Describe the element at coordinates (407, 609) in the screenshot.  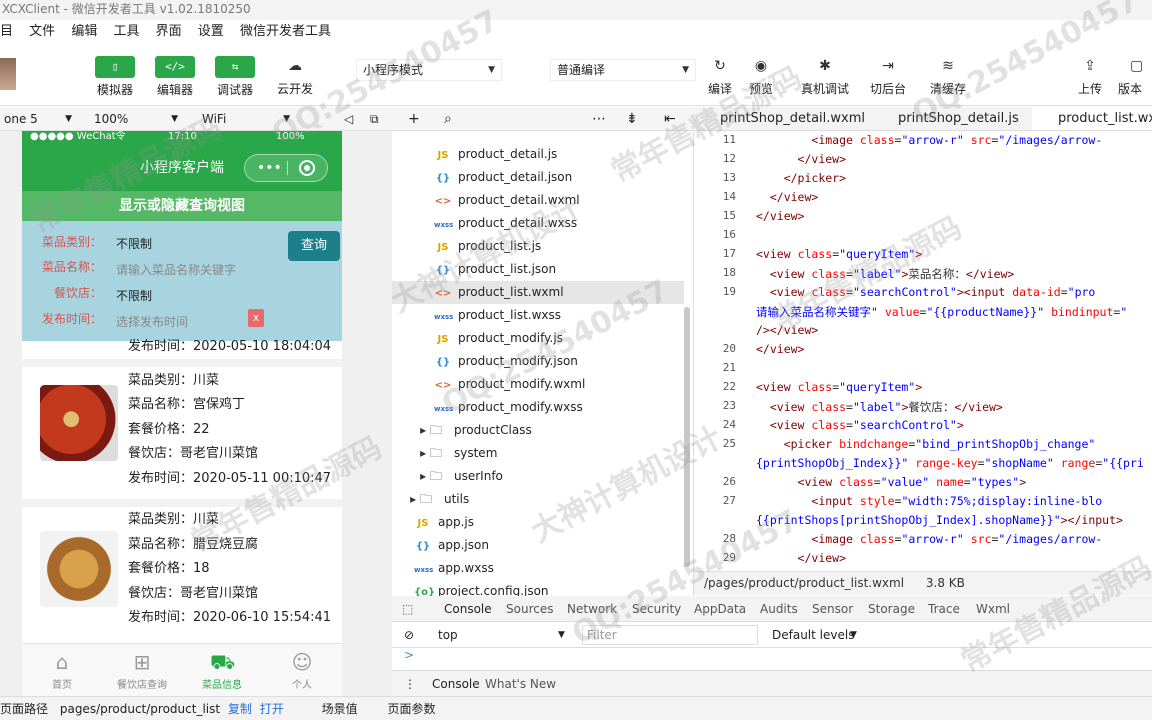
I see `inspect-icon: ⬚` at that location.